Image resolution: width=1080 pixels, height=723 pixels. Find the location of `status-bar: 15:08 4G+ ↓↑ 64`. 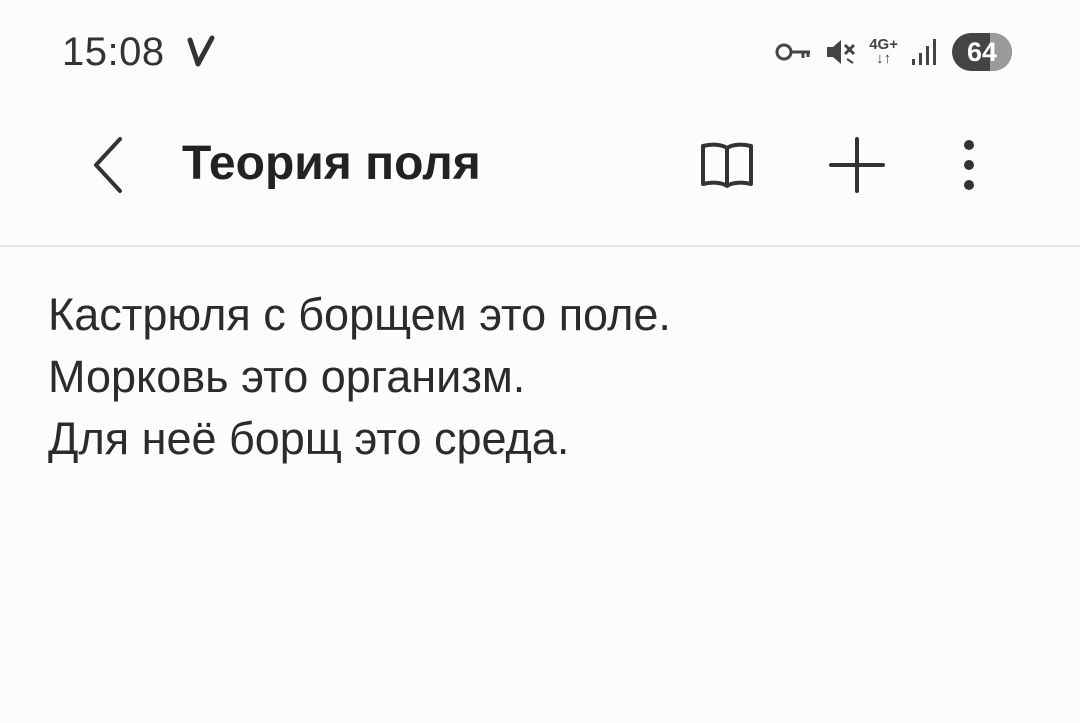

status-bar: 15:08 4G+ ↓↑ 64 is located at coordinates (540, 50).